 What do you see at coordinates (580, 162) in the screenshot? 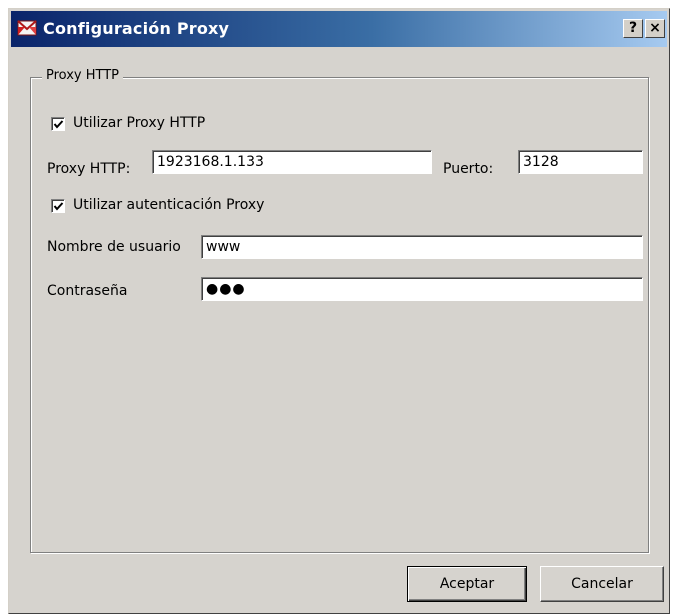
I see `port-input: 3128` at bounding box center [580, 162].